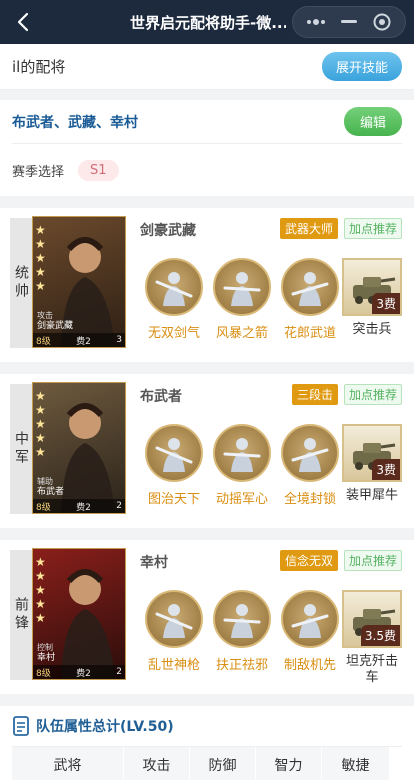 The width and height of the screenshot is (414, 780). What do you see at coordinates (79, 448) in the screenshot?
I see `general-portrait: ★ ★ ★ ★ ★ 辅助 布武者 8级 费2 2` at bounding box center [79, 448].